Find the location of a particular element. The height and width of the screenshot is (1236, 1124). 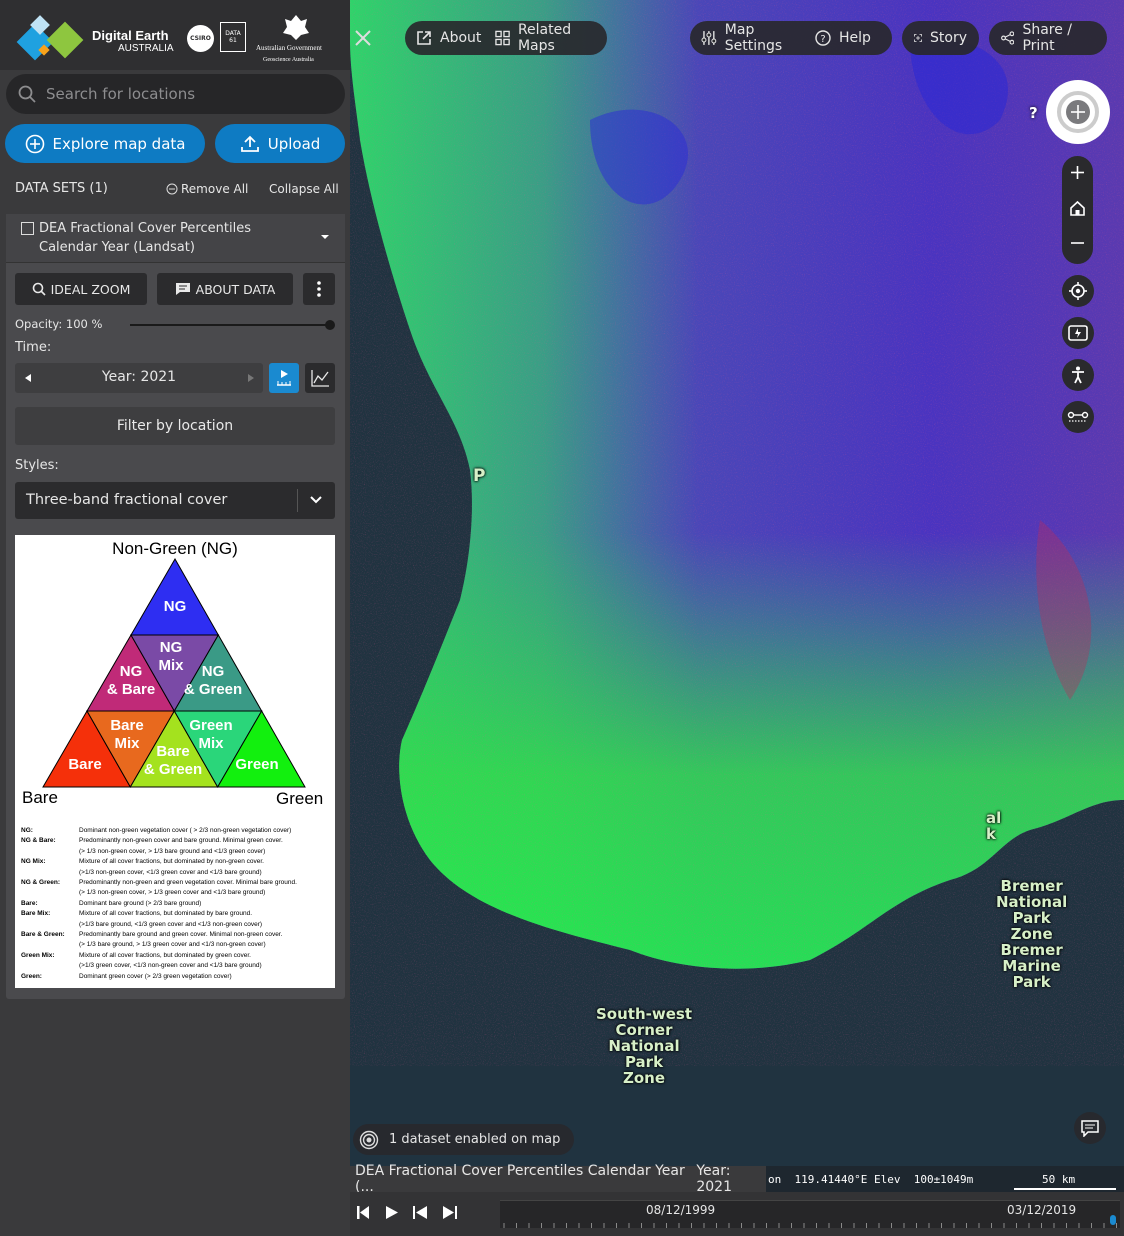

timeline-cursor is located at coordinates (1113, 1220).